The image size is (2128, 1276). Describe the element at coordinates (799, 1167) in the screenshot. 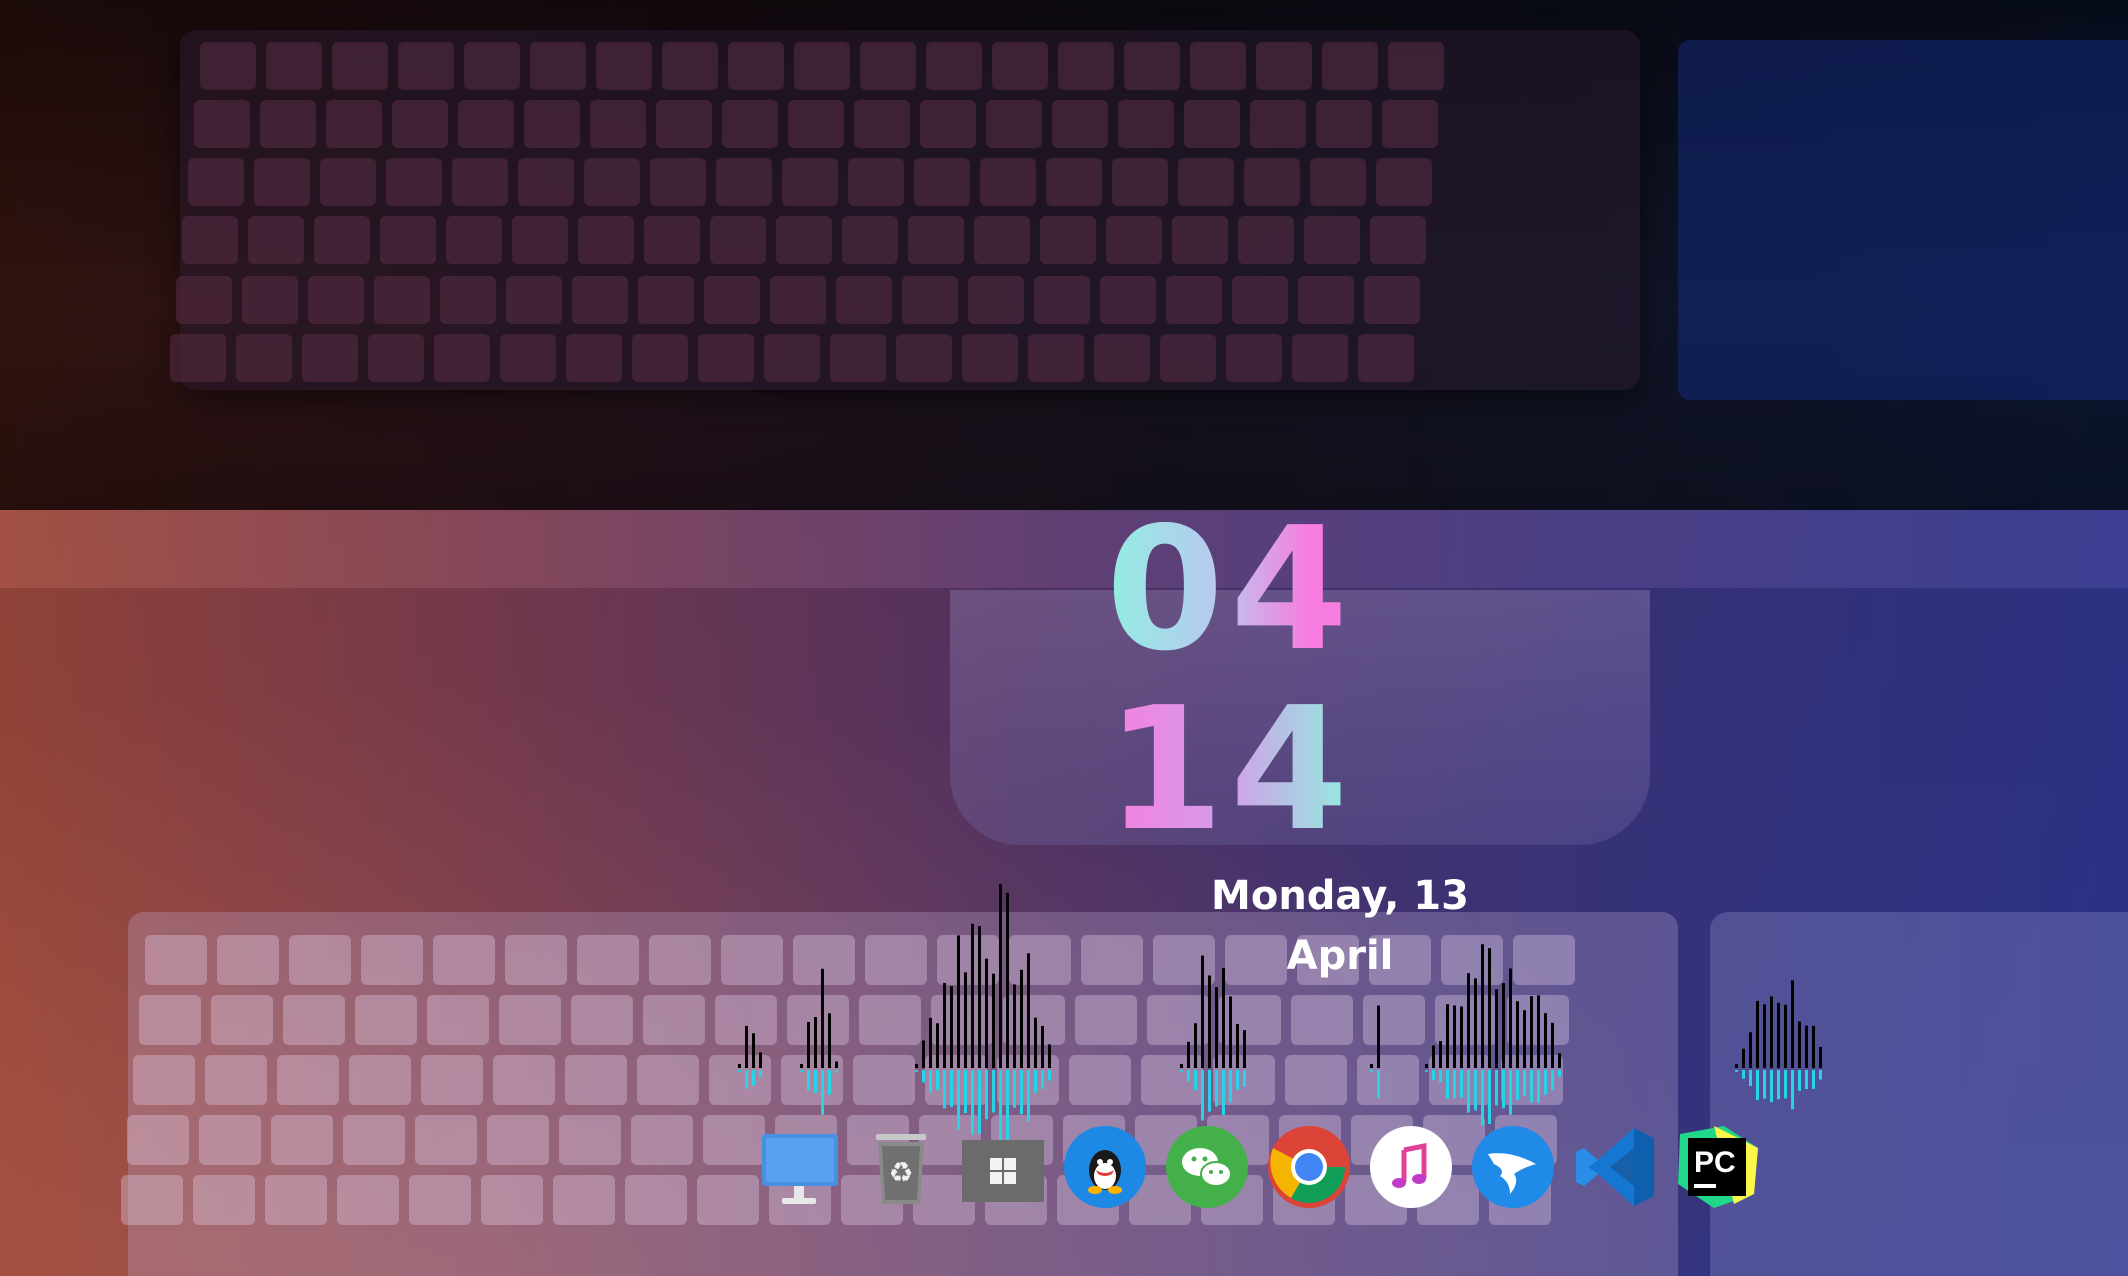

I see `this-pc-icon` at that location.